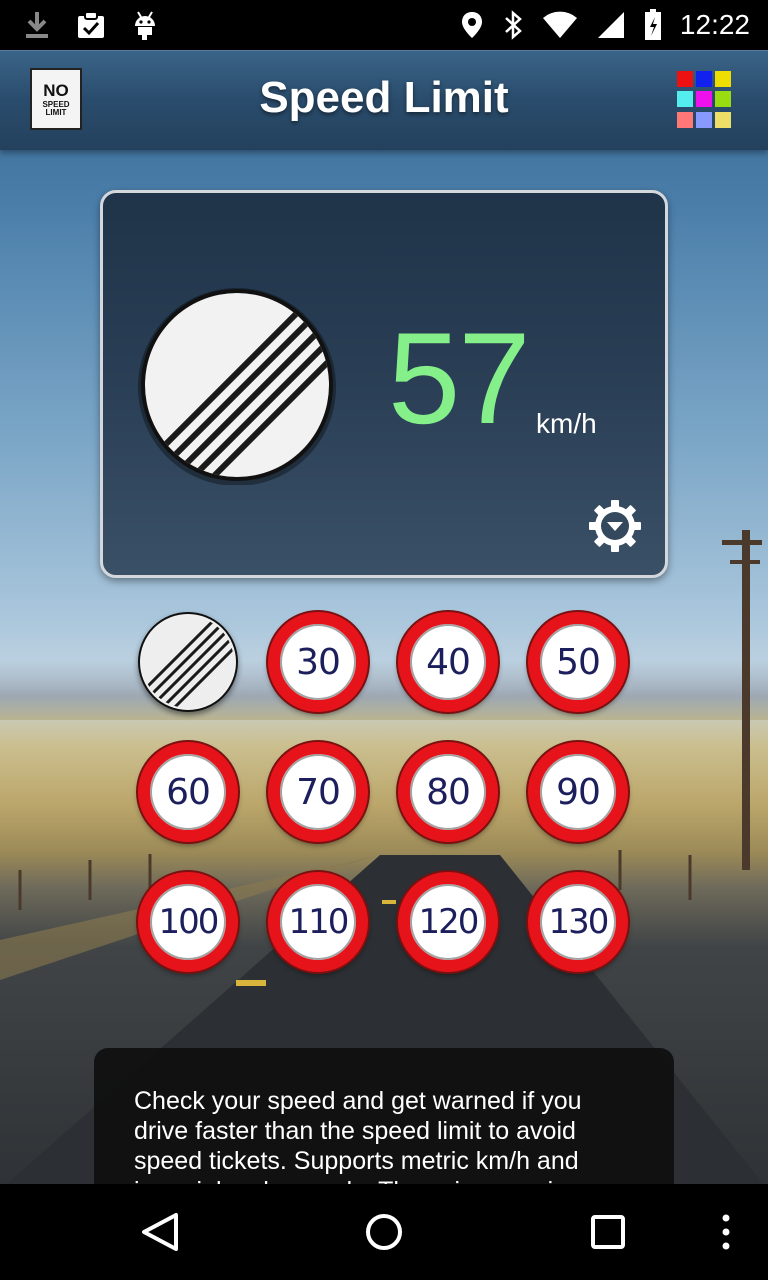 Image resolution: width=768 pixels, height=1280 pixels. I want to click on limit-label: 70, so click(318, 792).